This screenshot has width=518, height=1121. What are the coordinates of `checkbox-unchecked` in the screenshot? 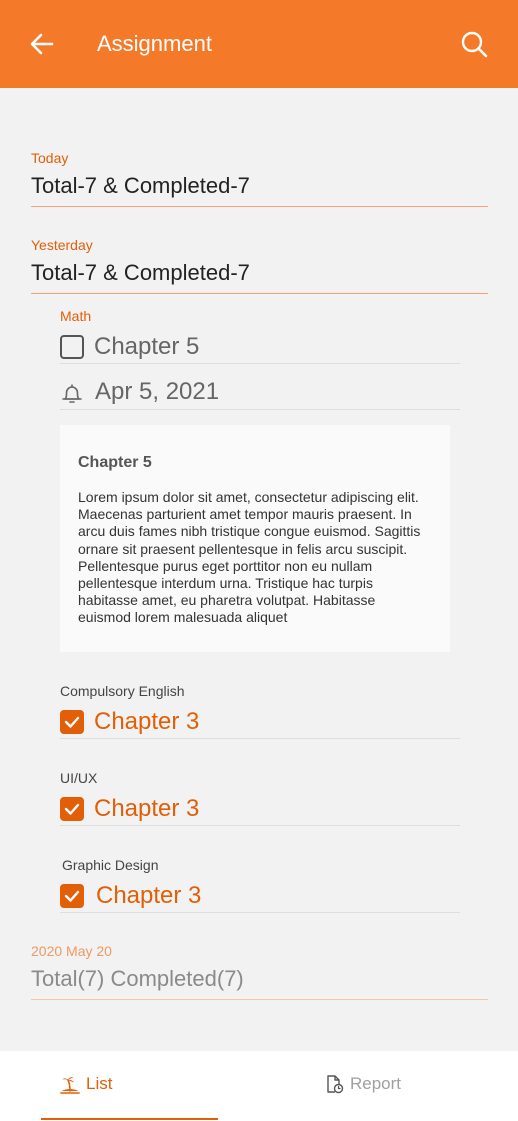 It's located at (72, 347).